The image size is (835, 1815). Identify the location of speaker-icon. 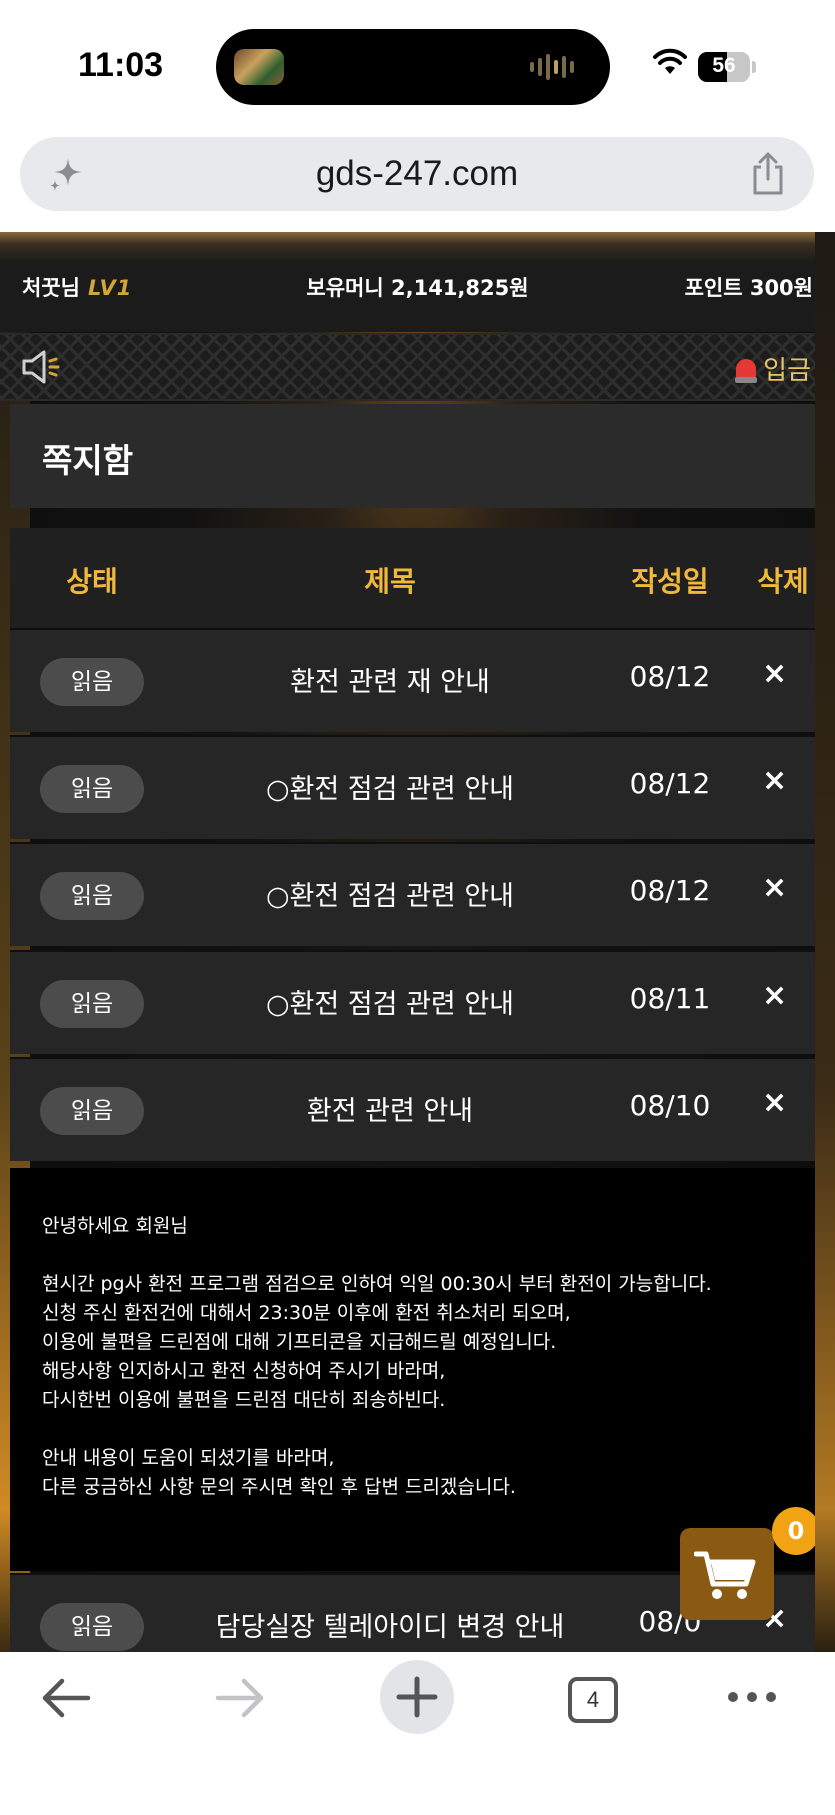
(42, 367).